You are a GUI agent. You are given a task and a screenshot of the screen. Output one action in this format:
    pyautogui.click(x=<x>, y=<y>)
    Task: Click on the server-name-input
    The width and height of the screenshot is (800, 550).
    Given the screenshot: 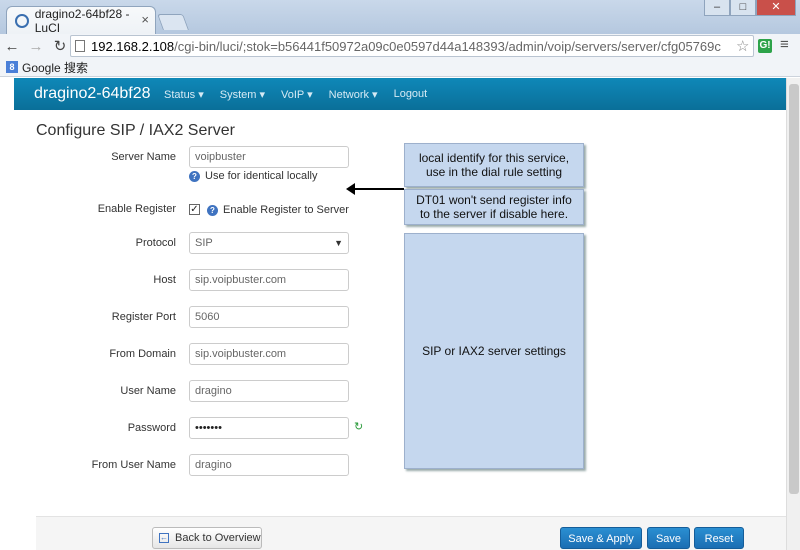 What is the action you would take?
    pyautogui.click(x=269, y=157)
    